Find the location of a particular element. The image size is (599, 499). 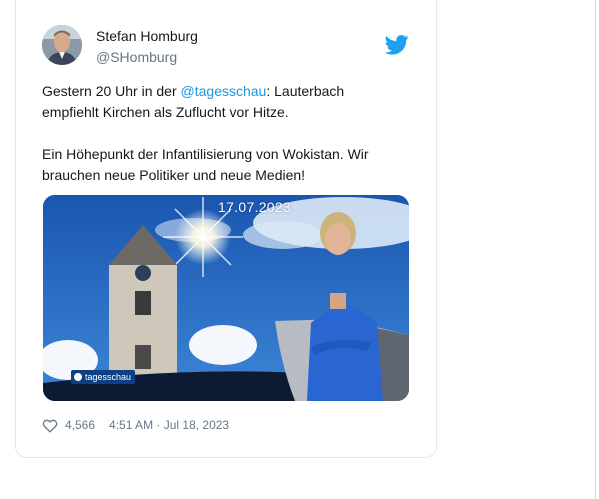

avatar-photo is located at coordinates (62, 45).